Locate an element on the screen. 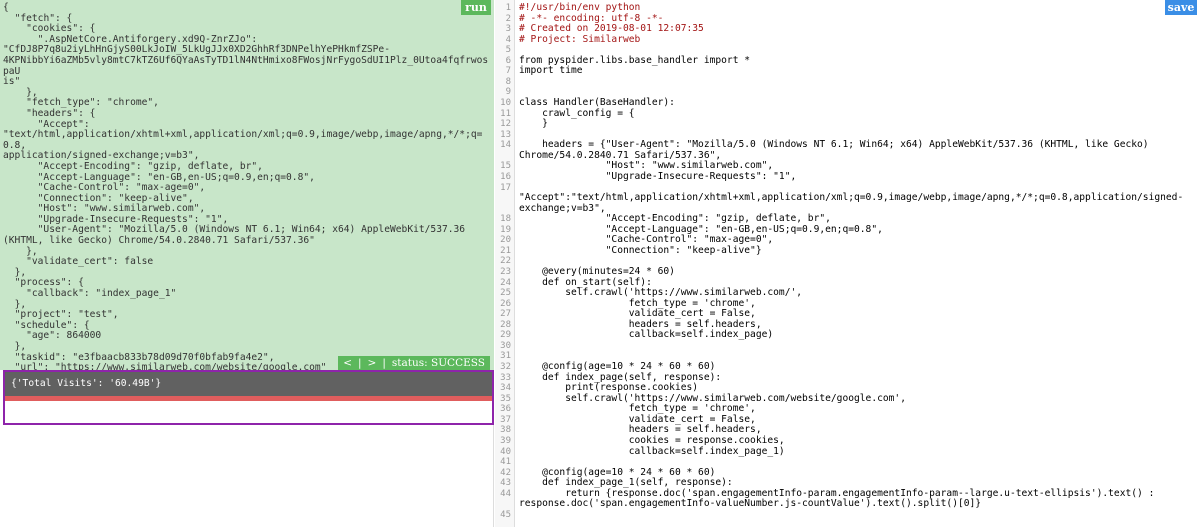 This screenshot has height=527, width=1200. line-number: 24 is located at coordinates (505, 282).